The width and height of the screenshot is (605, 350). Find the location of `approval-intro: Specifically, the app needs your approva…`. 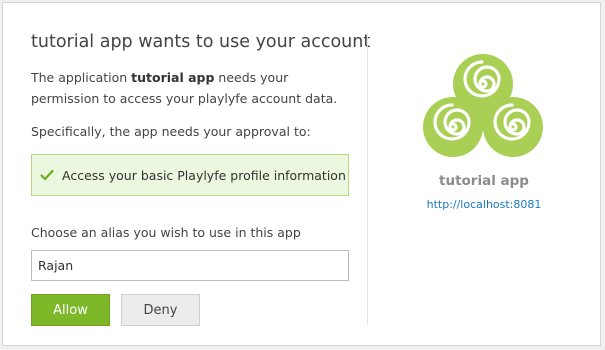

approval-intro: Specifically, the app needs your approva… is located at coordinates (171, 131).